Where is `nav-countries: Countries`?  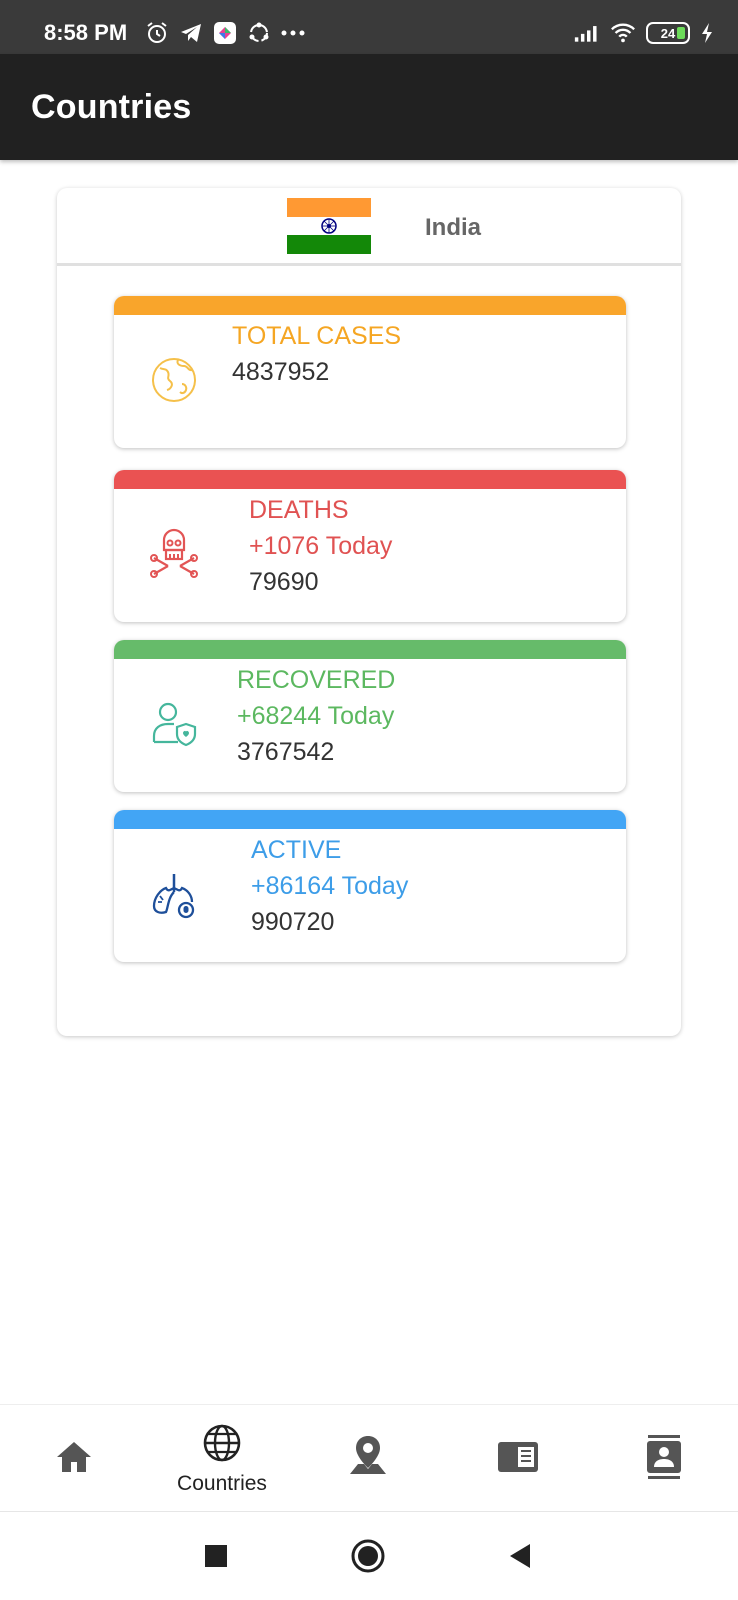 nav-countries: Countries is located at coordinates (222, 1459).